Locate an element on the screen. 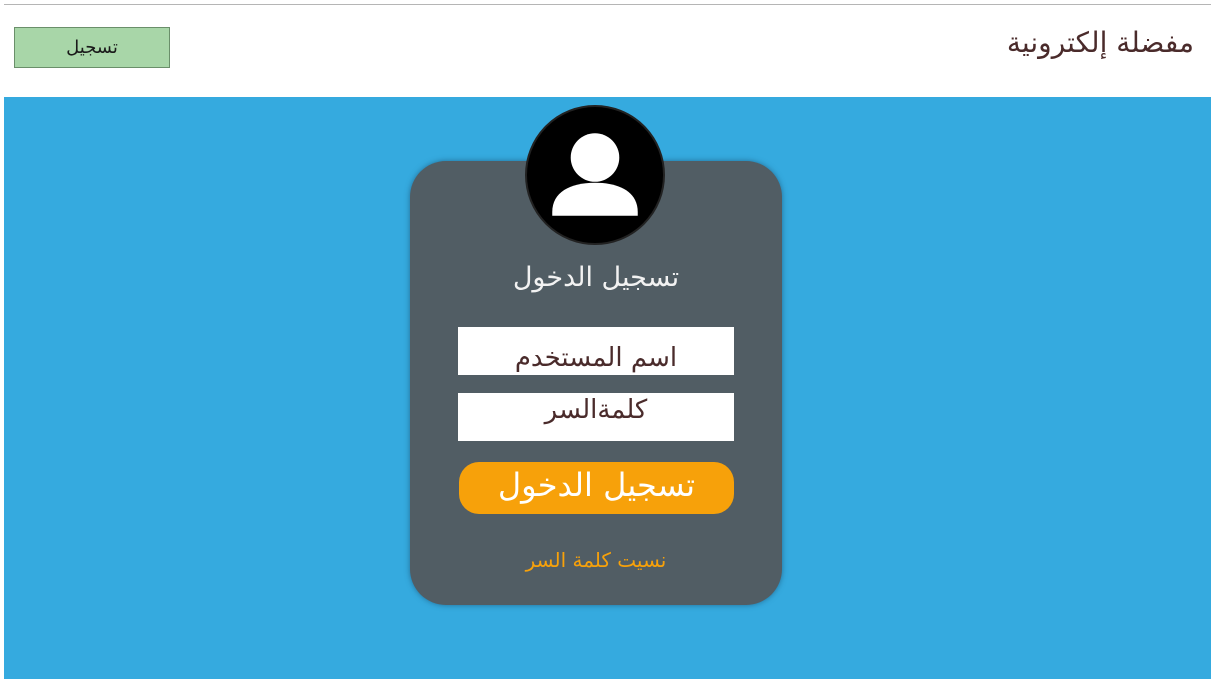  user-avatar-icon is located at coordinates (595, 175).